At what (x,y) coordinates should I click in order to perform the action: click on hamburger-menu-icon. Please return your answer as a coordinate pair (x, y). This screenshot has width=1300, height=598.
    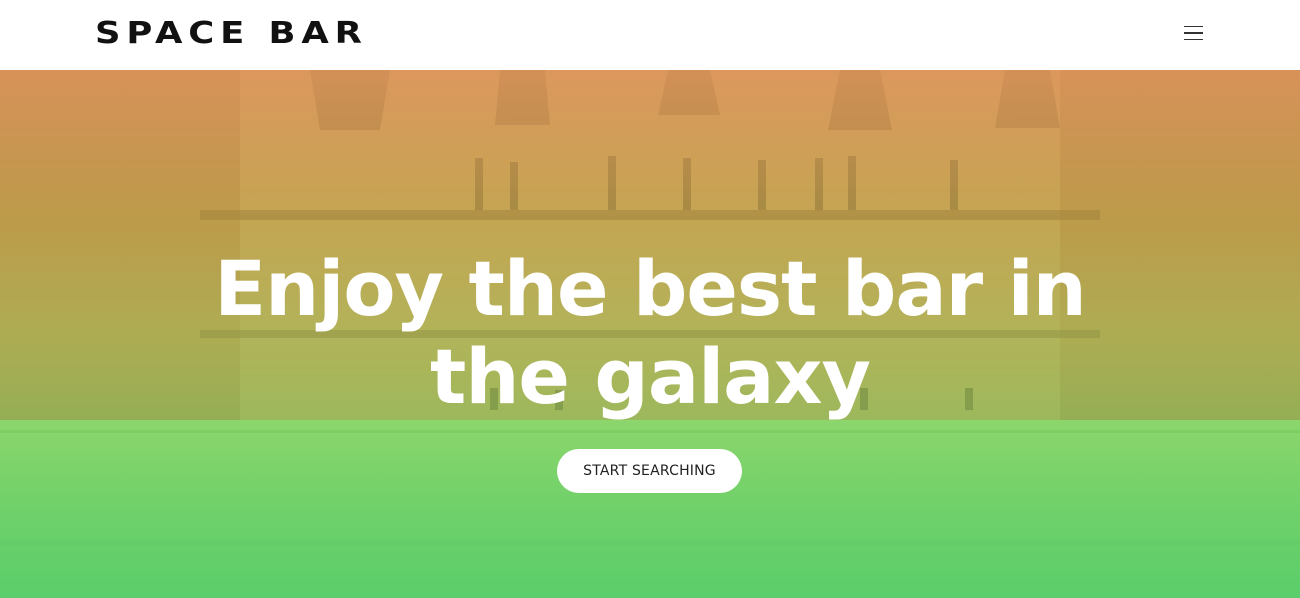
    Looking at the image, I should click on (1193, 33).